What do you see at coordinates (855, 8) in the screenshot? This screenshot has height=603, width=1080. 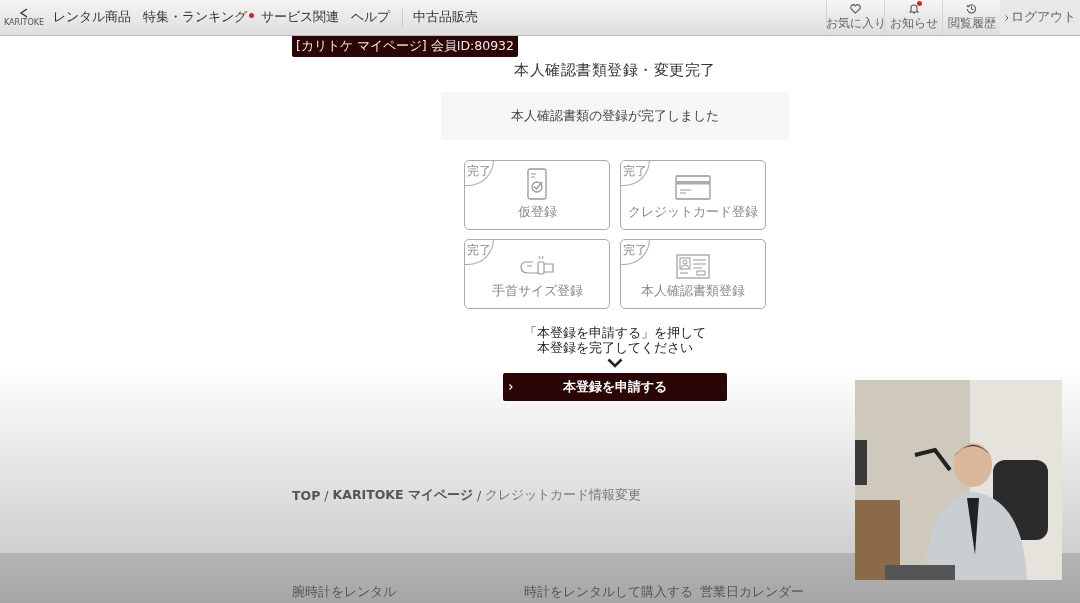 I see `heart-icon` at bounding box center [855, 8].